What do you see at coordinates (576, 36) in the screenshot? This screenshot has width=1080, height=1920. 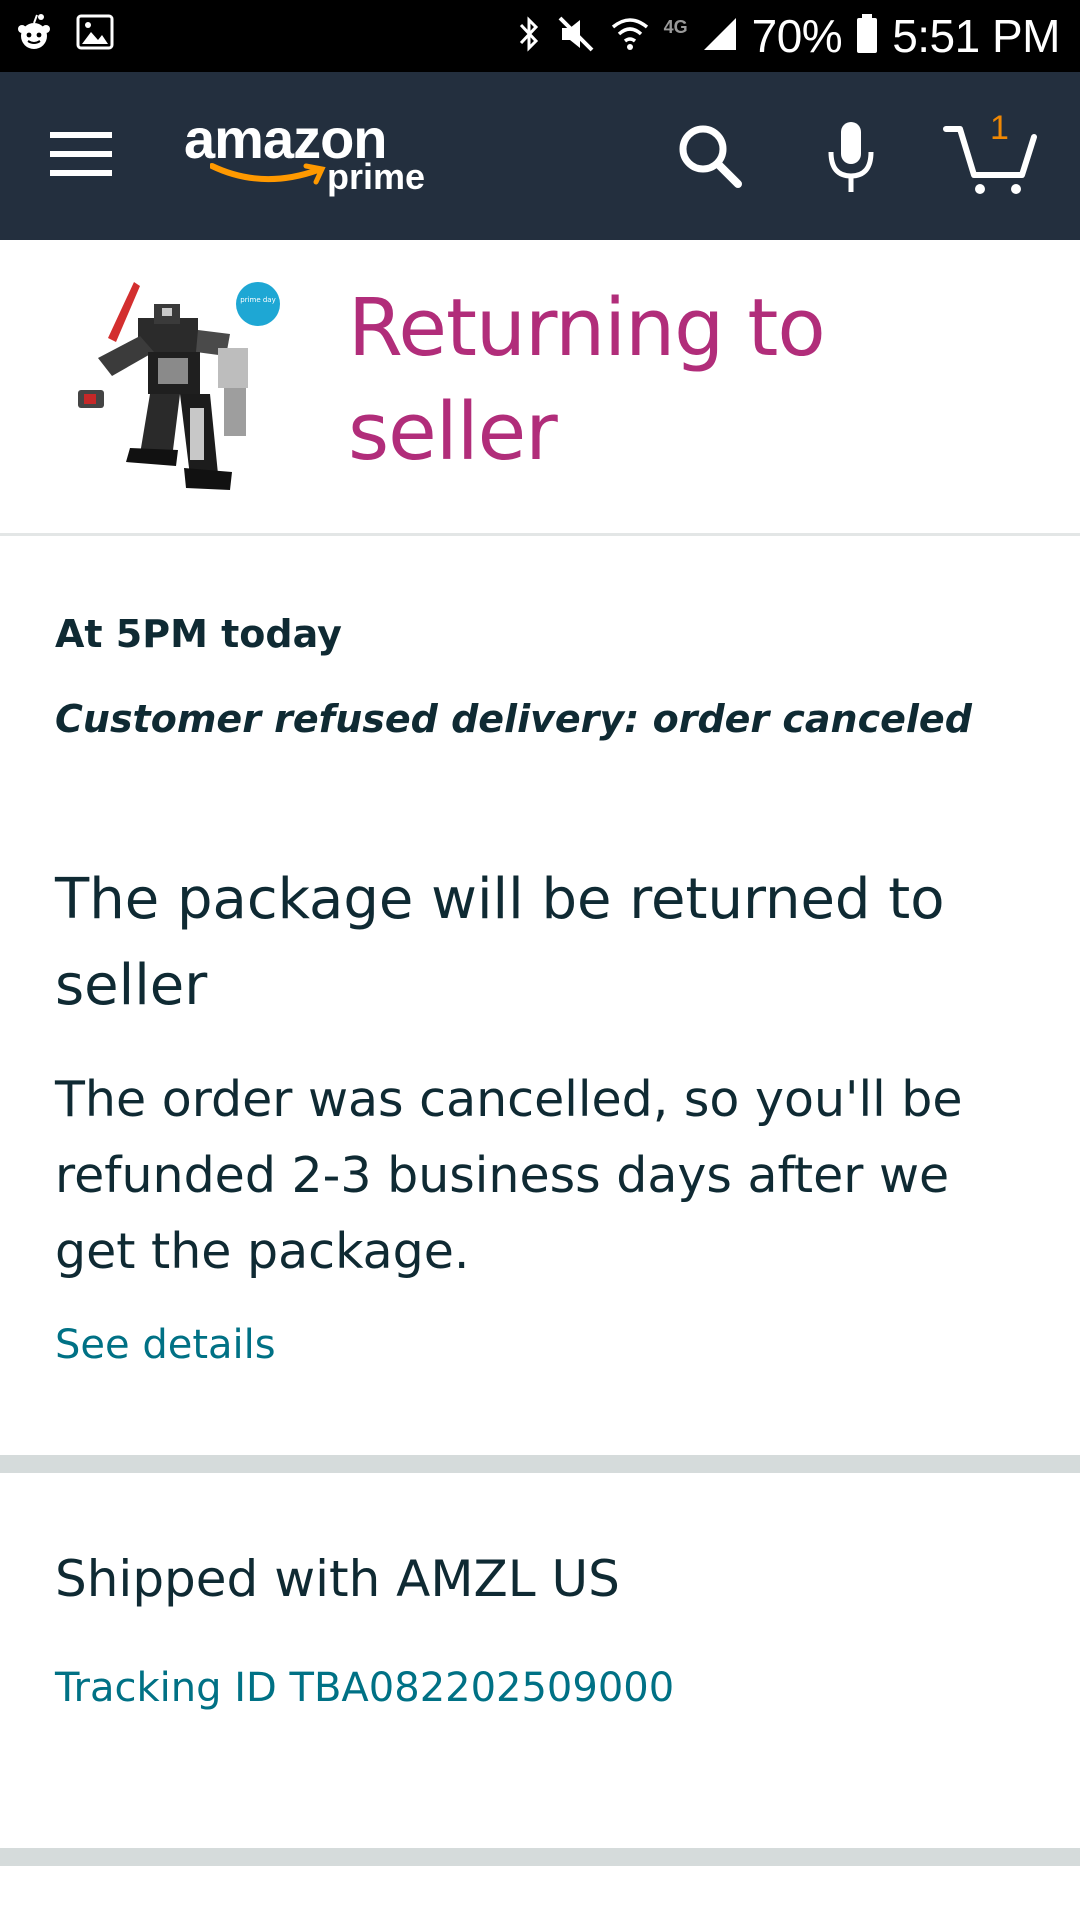 I see `mute-icon` at bounding box center [576, 36].